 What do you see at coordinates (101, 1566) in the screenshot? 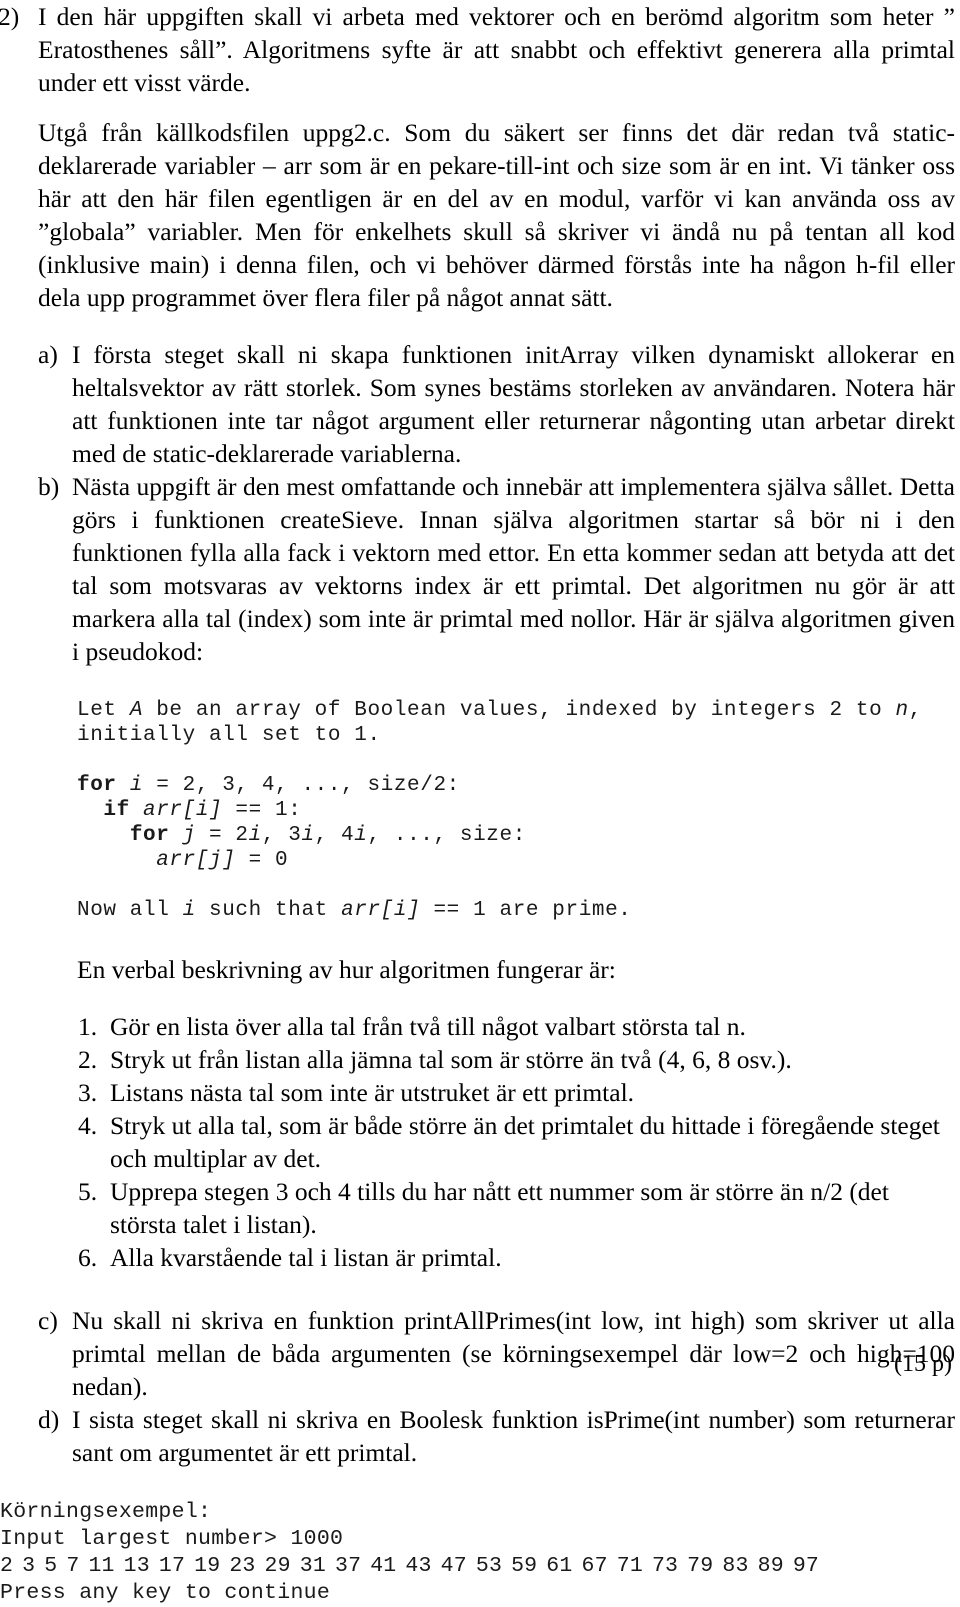
I see `prime-value: 11` at bounding box center [101, 1566].